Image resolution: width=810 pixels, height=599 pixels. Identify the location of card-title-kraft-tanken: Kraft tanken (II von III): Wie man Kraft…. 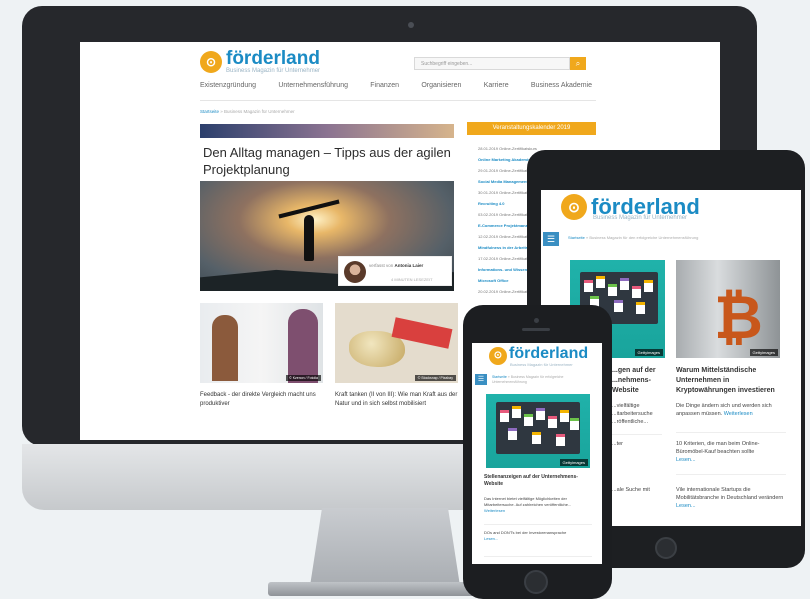
(397, 400).